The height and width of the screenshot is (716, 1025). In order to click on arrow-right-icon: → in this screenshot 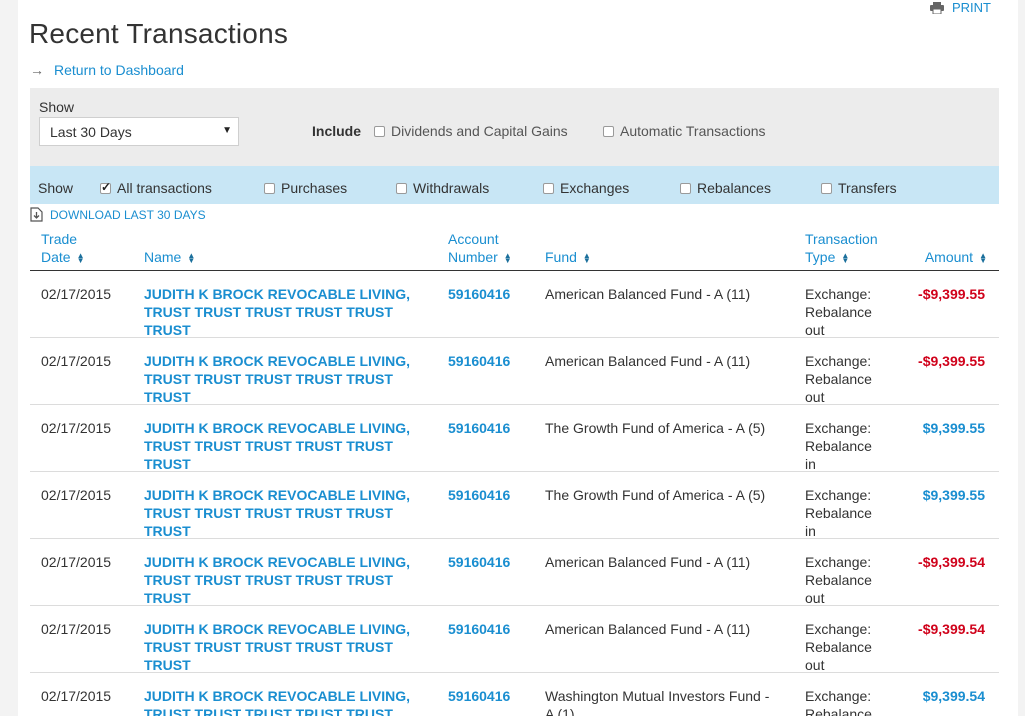, I will do `click(37, 70)`.